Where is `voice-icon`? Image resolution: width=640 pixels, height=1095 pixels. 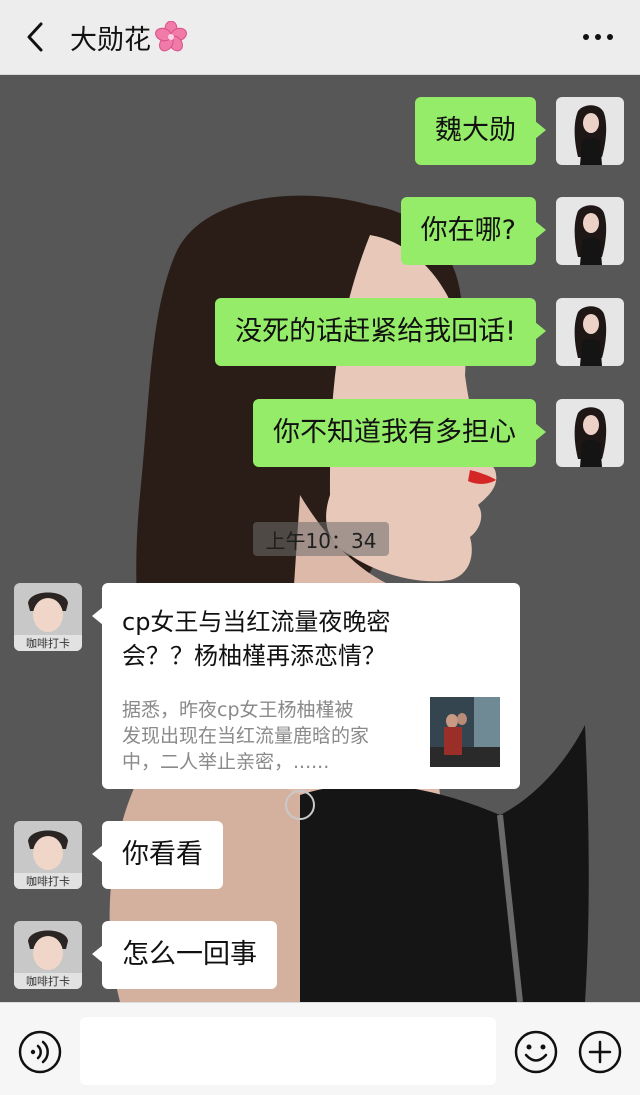 voice-icon is located at coordinates (40, 1052).